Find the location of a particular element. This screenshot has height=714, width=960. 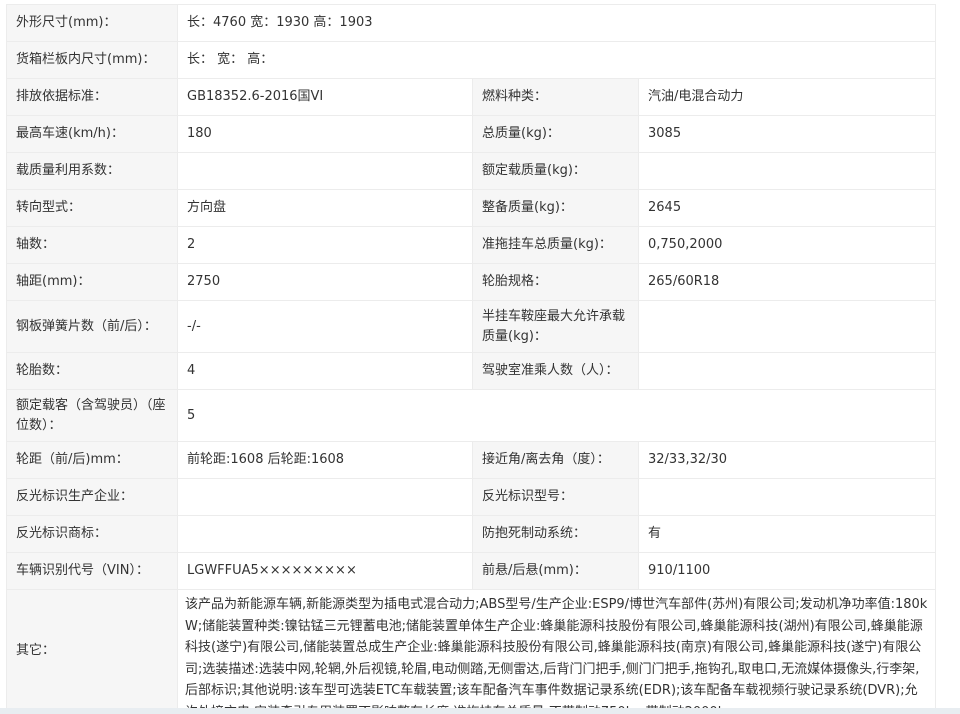

reflector-brand-value is located at coordinates (325, 534).